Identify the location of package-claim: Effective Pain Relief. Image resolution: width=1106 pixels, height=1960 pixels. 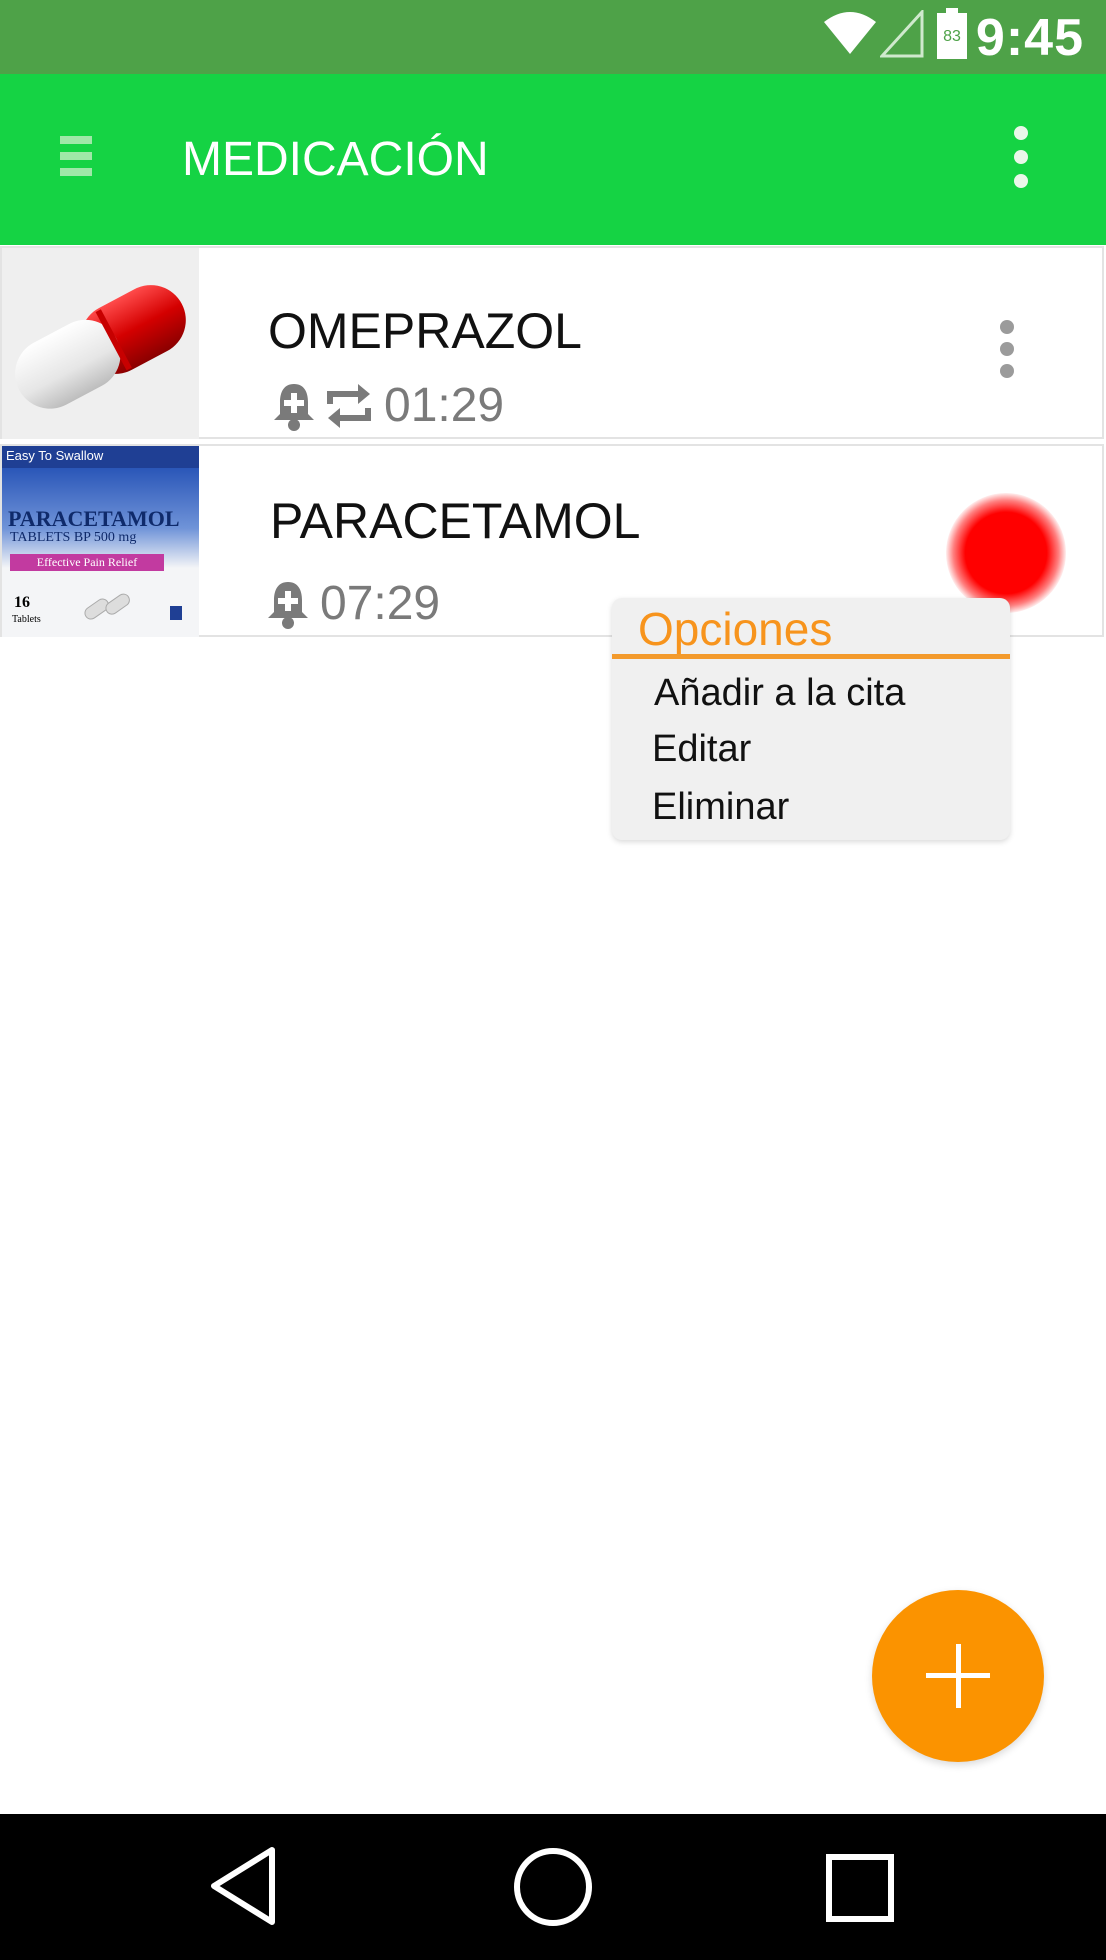
(87, 562).